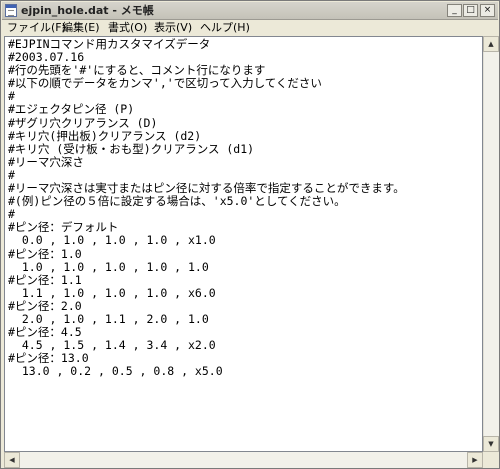 The height and width of the screenshot is (469, 500). Describe the element at coordinates (127, 27) in the screenshot. I see `menu-format: 書式(O)` at that location.